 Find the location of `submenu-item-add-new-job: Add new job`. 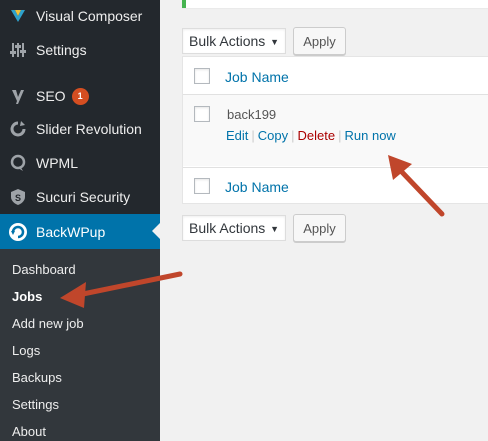

submenu-item-add-new-job: Add new job is located at coordinates (48, 323).